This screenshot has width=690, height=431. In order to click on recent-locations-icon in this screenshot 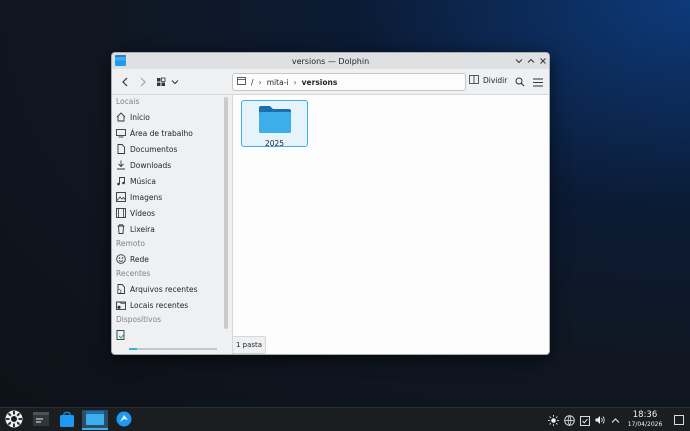, I will do `click(121, 305)`.